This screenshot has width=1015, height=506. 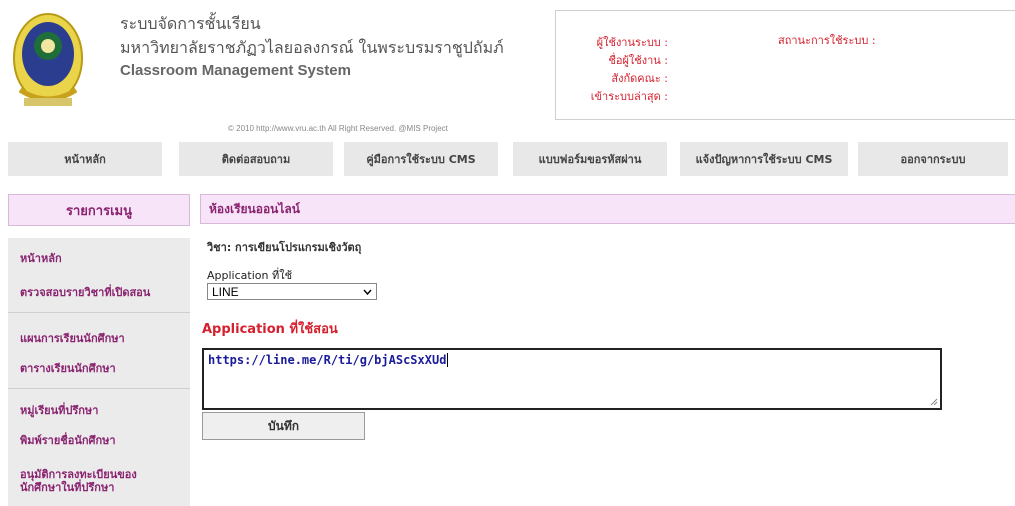 What do you see at coordinates (827, 40) in the screenshot?
I see `usage-status-label: สถานะการใช้ระบบ :` at bounding box center [827, 40].